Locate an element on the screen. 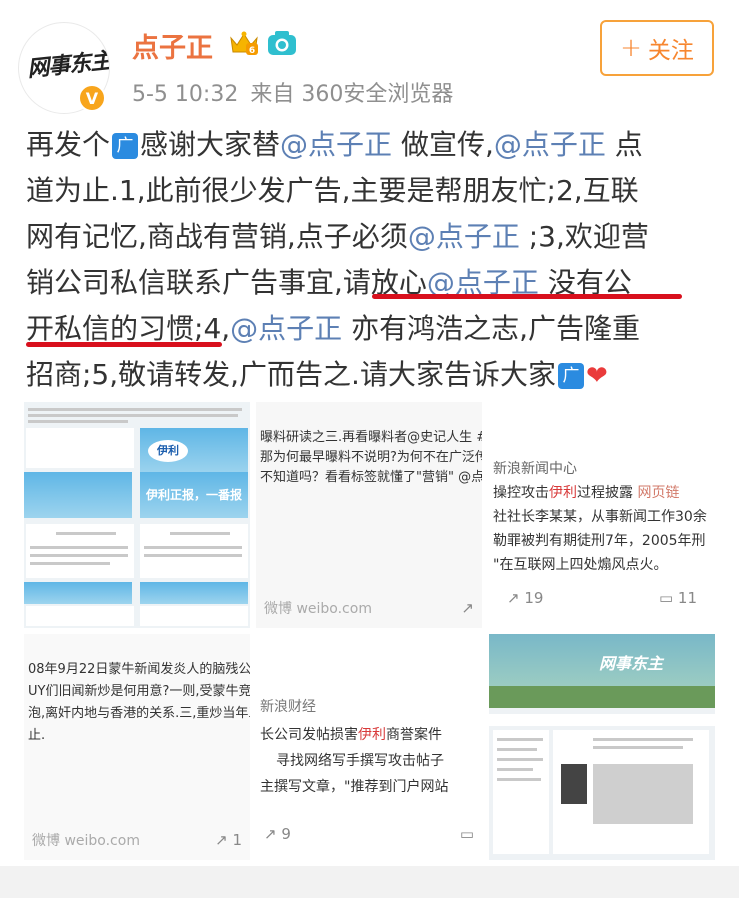 The height and width of the screenshot is (898, 739). repost-icon: ↗ is located at coordinates (467, 608).